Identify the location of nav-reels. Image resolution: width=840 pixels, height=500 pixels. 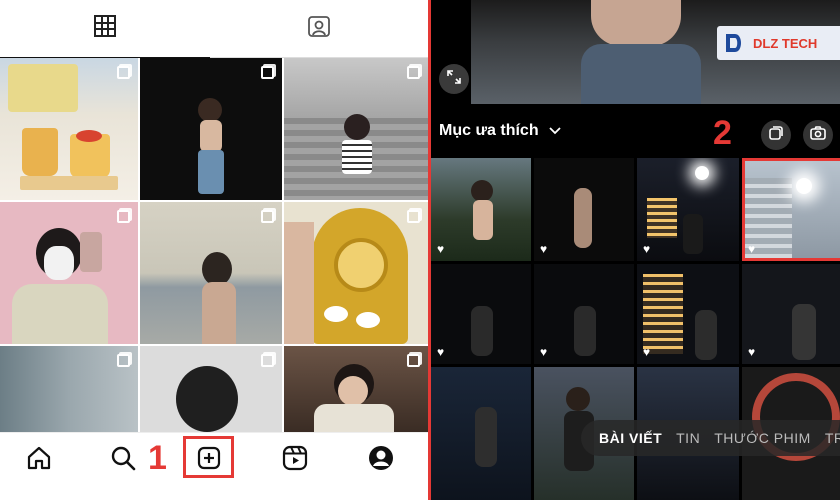
(295, 460).